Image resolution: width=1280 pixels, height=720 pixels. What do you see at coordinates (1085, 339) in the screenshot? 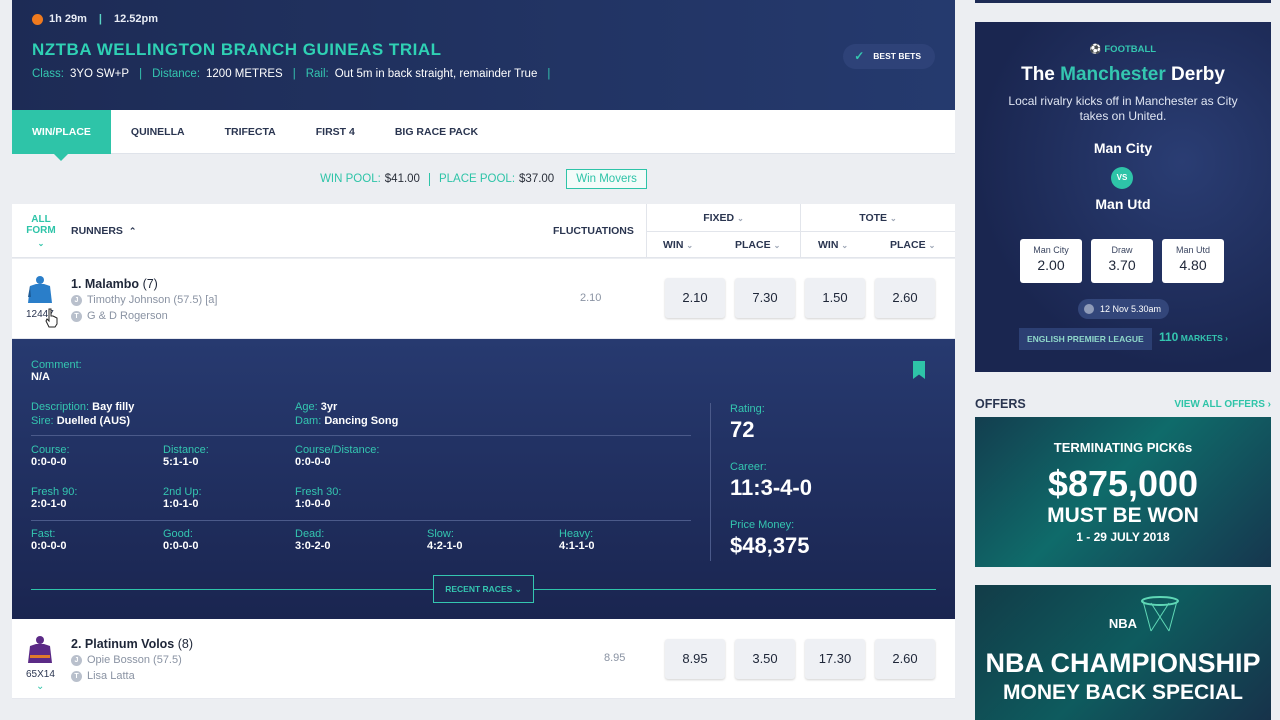
I see `league-badge: ENGLISH PREMIER LEAGUE` at bounding box center [1085, 339].